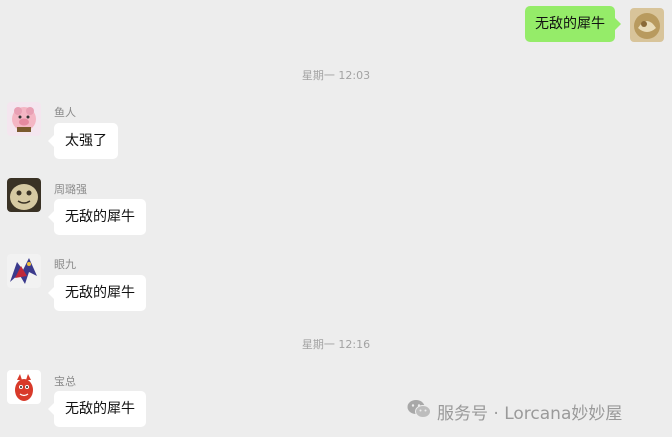 The height and width of the screenshot is (437, 672). Describe the element at coordinates (573, 24) in the screenshot. I see `outgoing-message-bubble: 无敌的犀牛` at that location.